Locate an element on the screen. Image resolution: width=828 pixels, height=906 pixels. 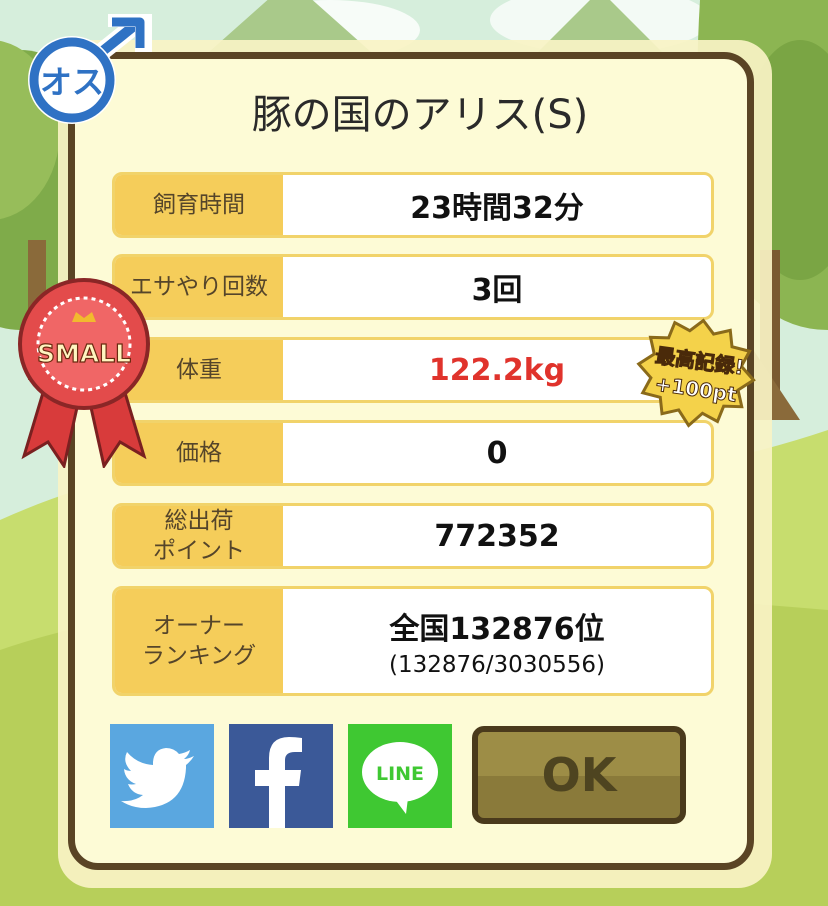
stat-row-shipping-points: 総出荷ポイント 772352 is located at coordinates (413, 536).